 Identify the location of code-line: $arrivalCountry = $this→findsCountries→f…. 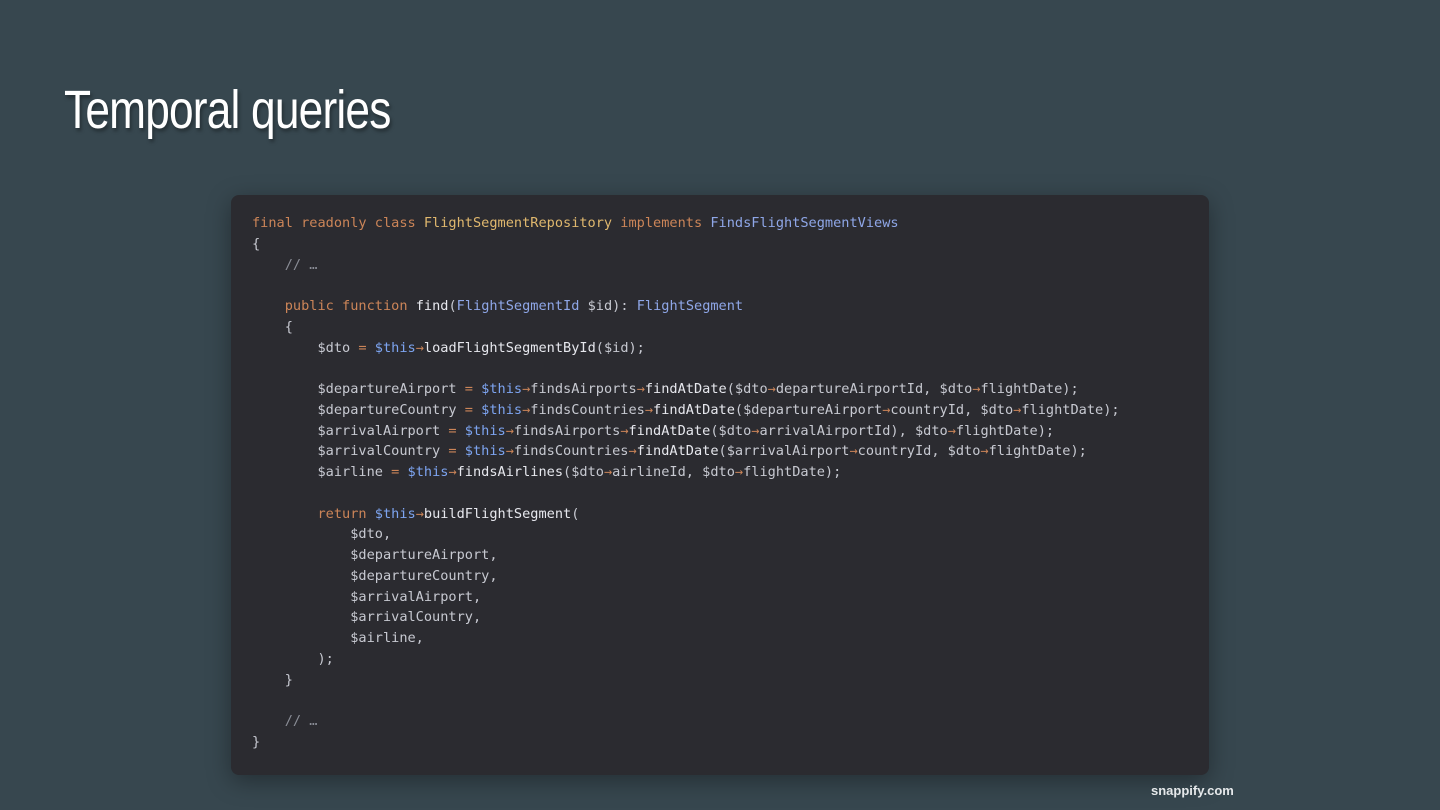
(730, 451).